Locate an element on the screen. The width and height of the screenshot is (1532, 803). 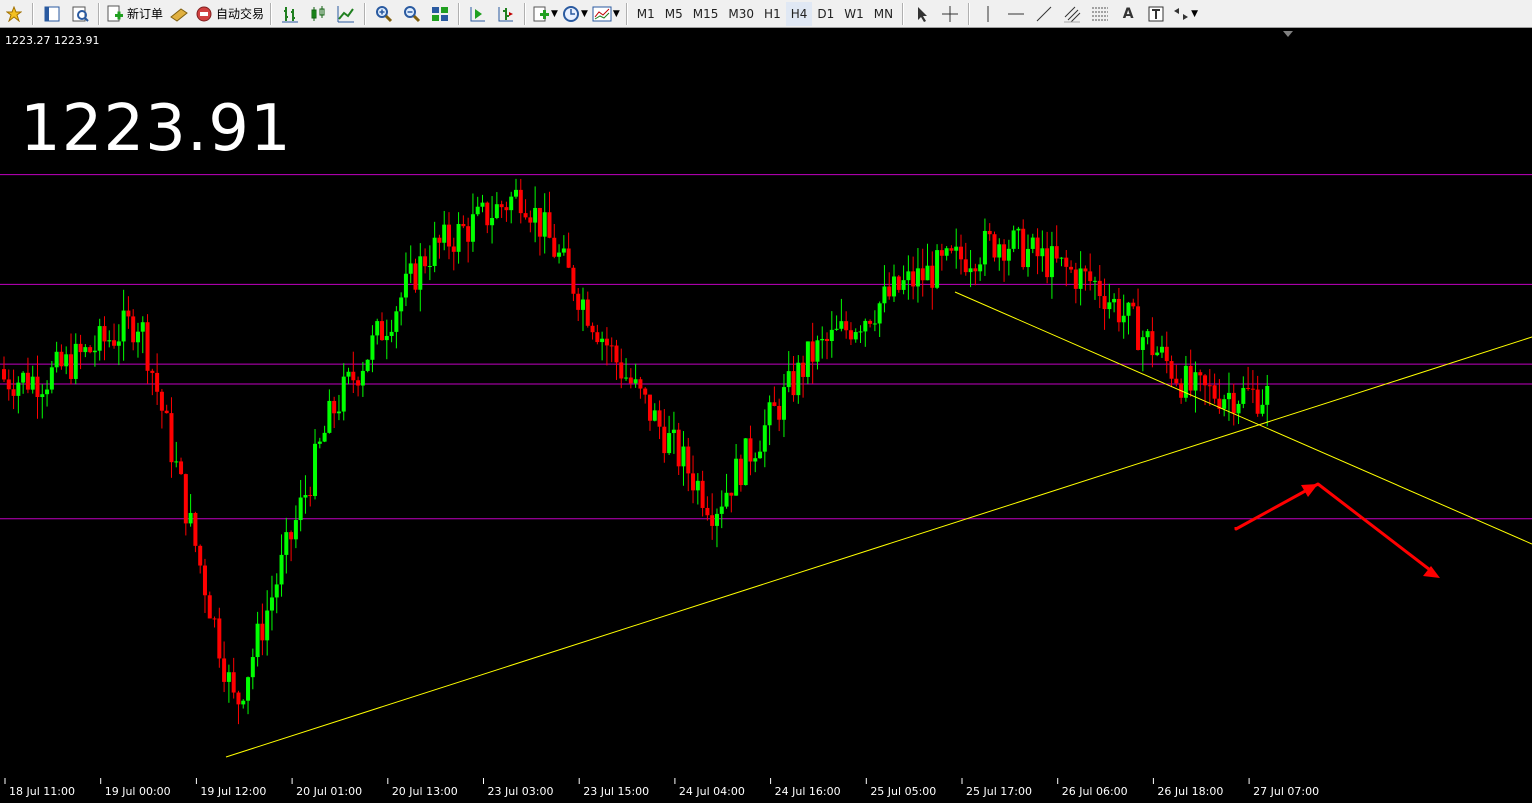
profiles-icon is located at coordinates (52, 14).